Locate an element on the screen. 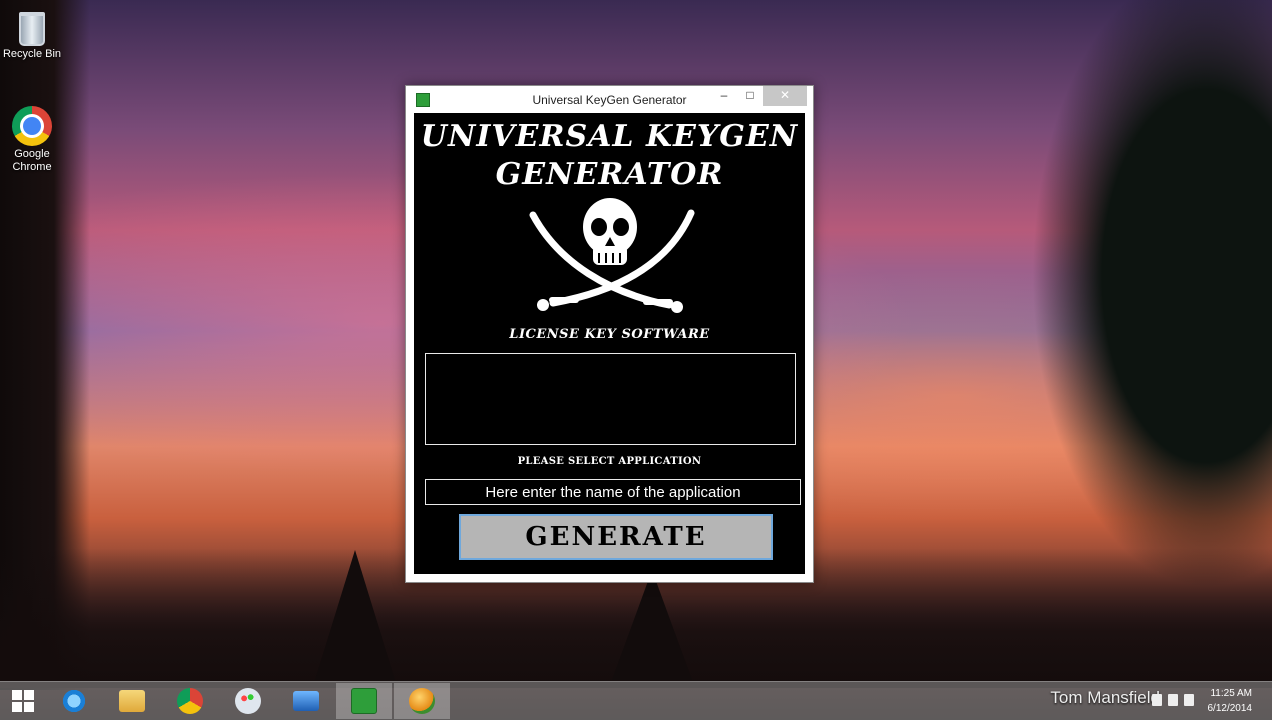 This screenshot has width=1272, height=720. app-icon is located at coordinates (423, 99).